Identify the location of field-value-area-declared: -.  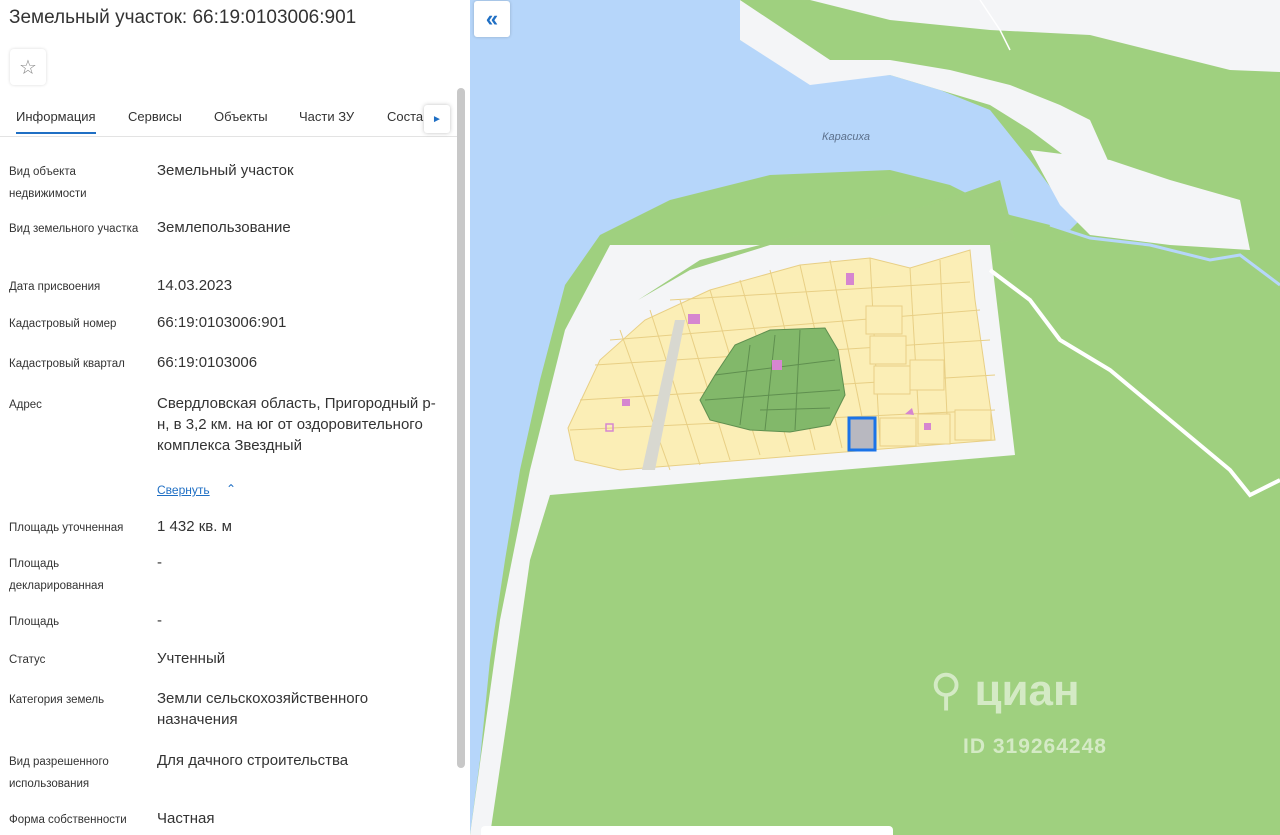
(159, 562).